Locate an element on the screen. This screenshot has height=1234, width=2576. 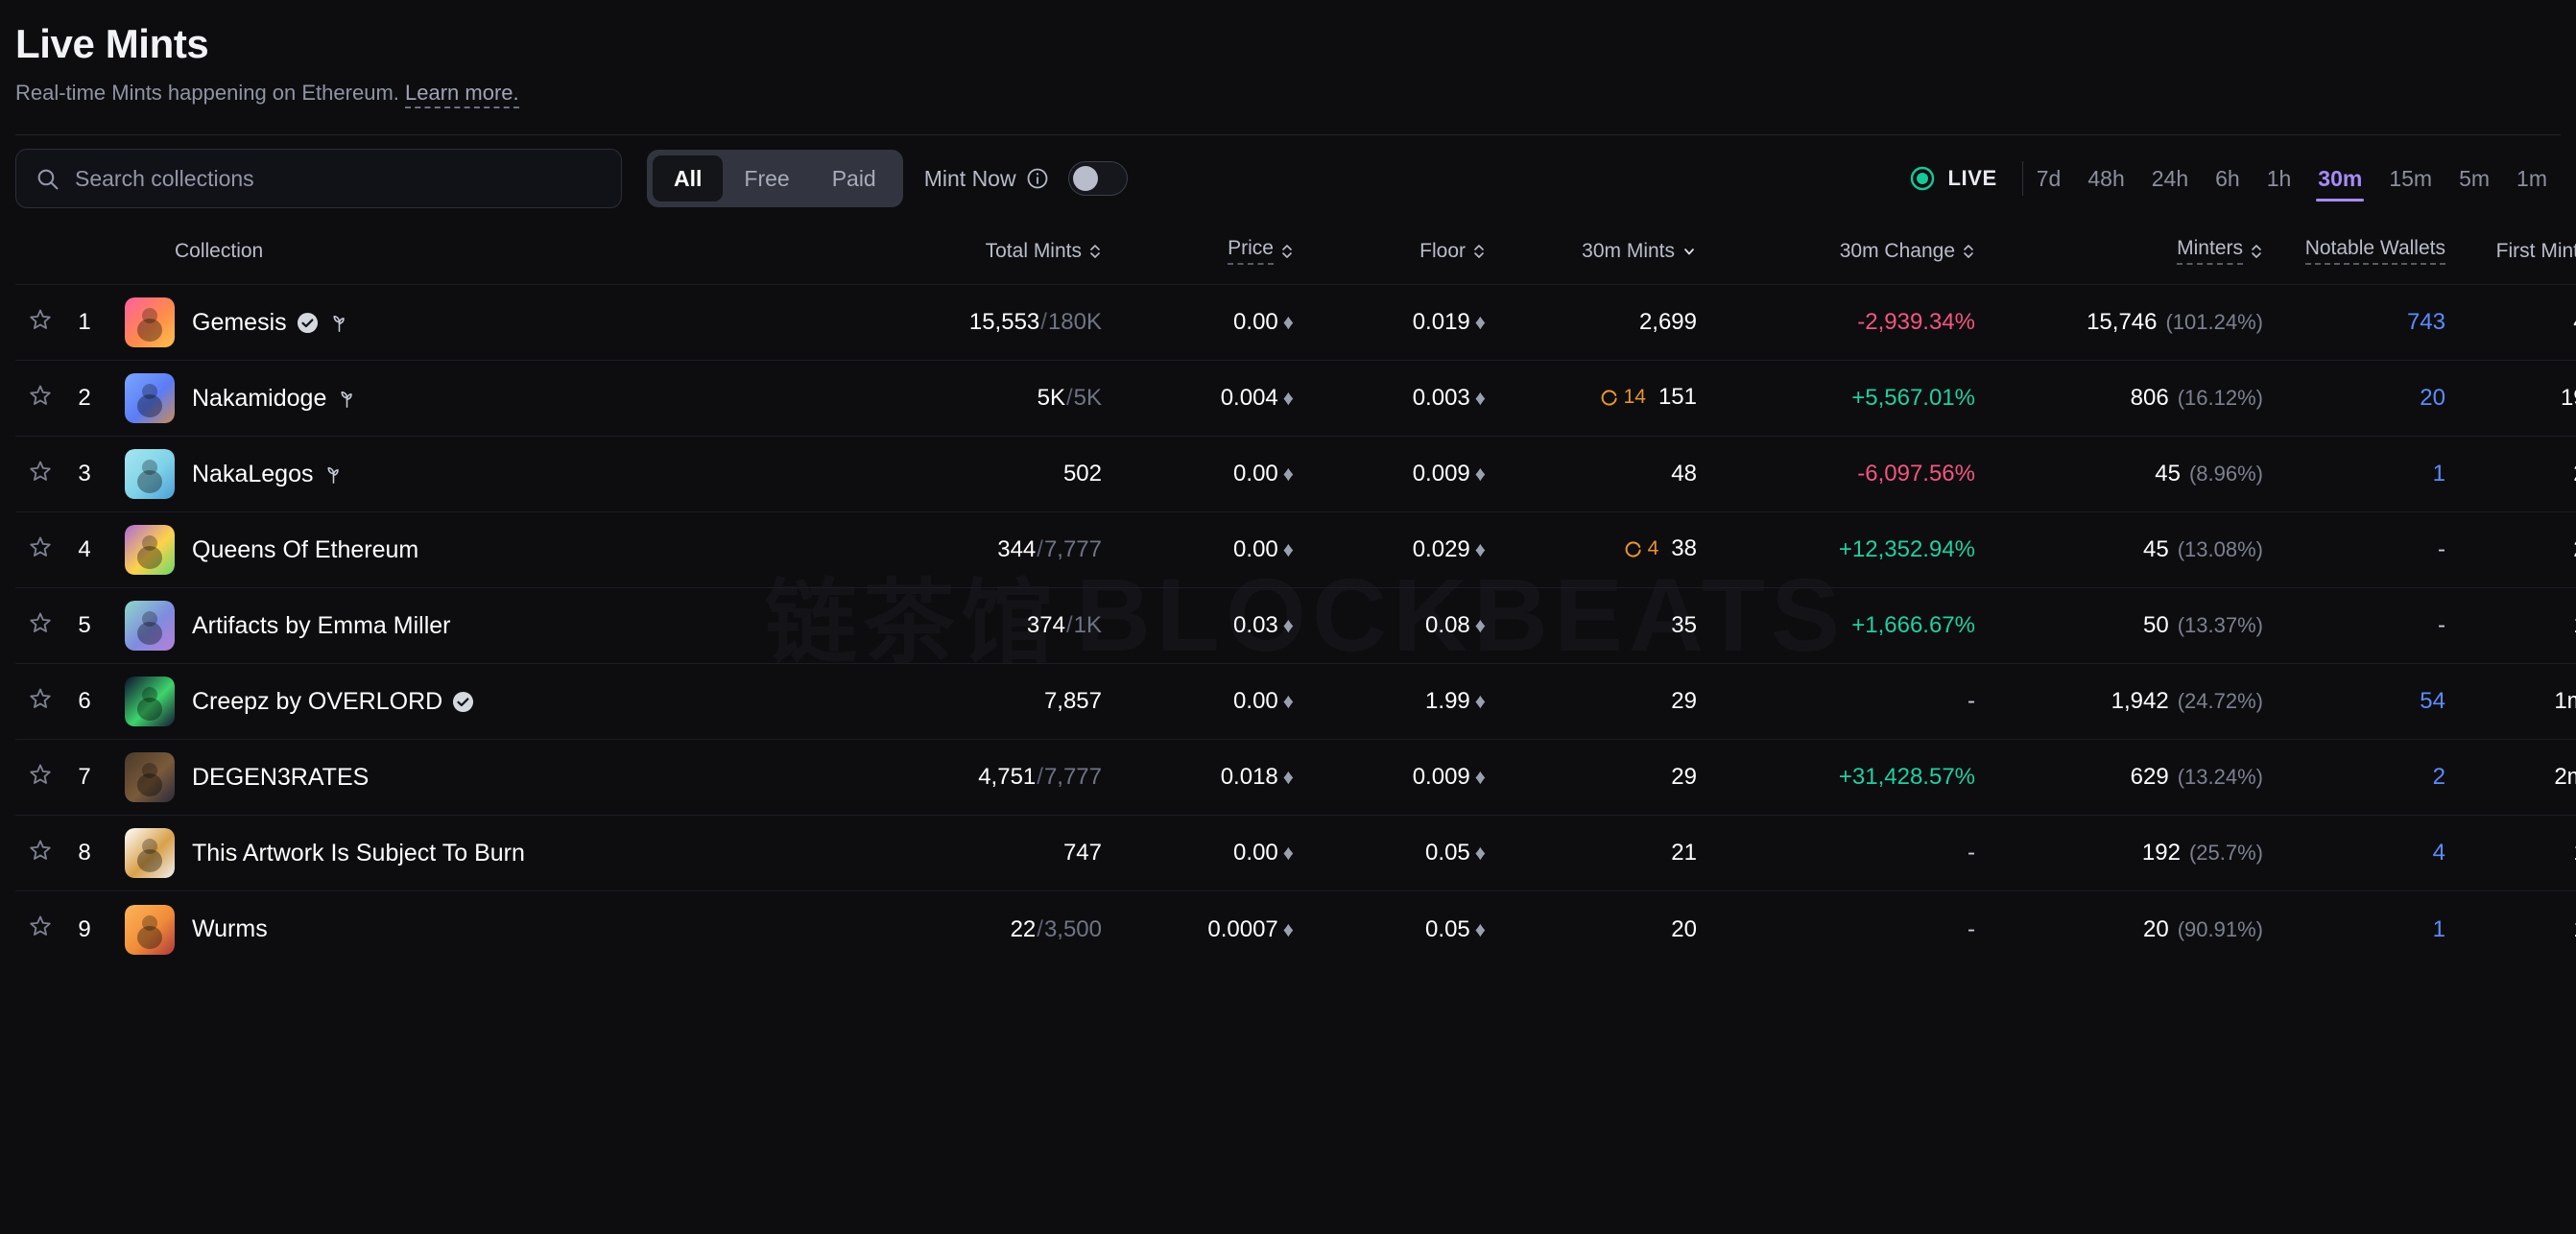
filter-free: Free is located at coordinates (766, 178).